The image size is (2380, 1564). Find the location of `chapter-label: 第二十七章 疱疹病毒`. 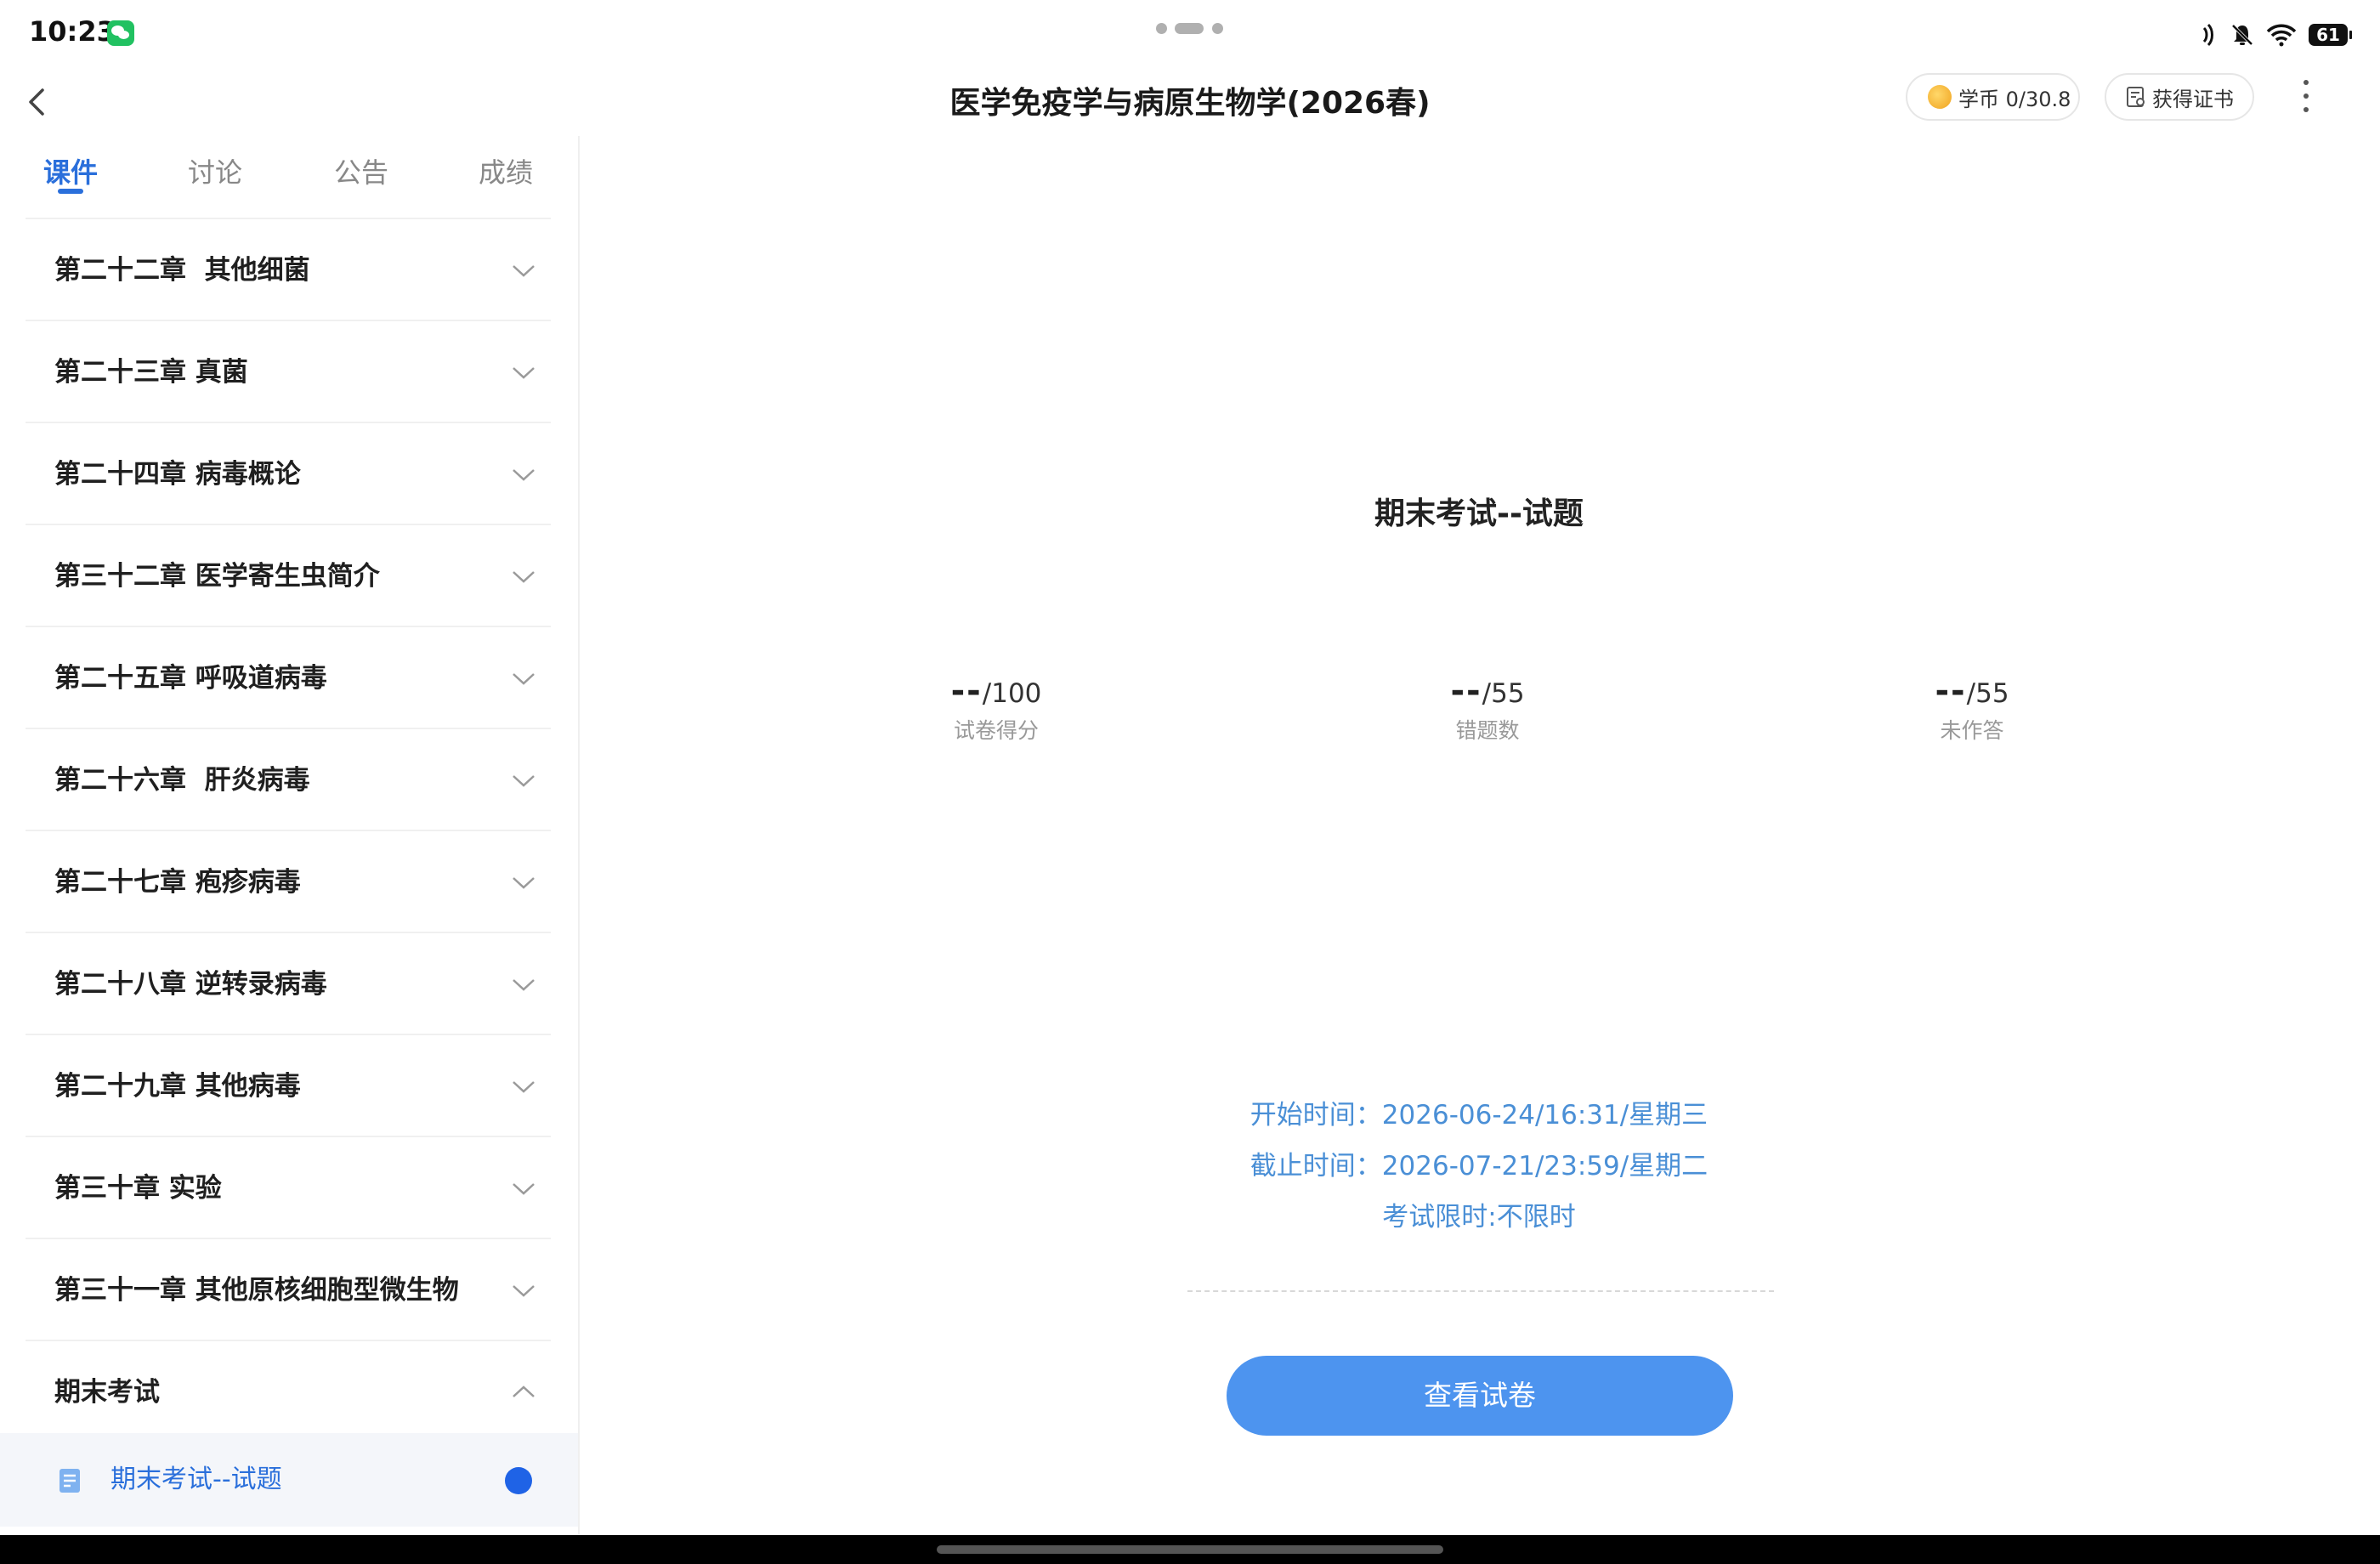

chapter-label: 第二十七章 疱疹病毒 is located at coordinates (177, 882).